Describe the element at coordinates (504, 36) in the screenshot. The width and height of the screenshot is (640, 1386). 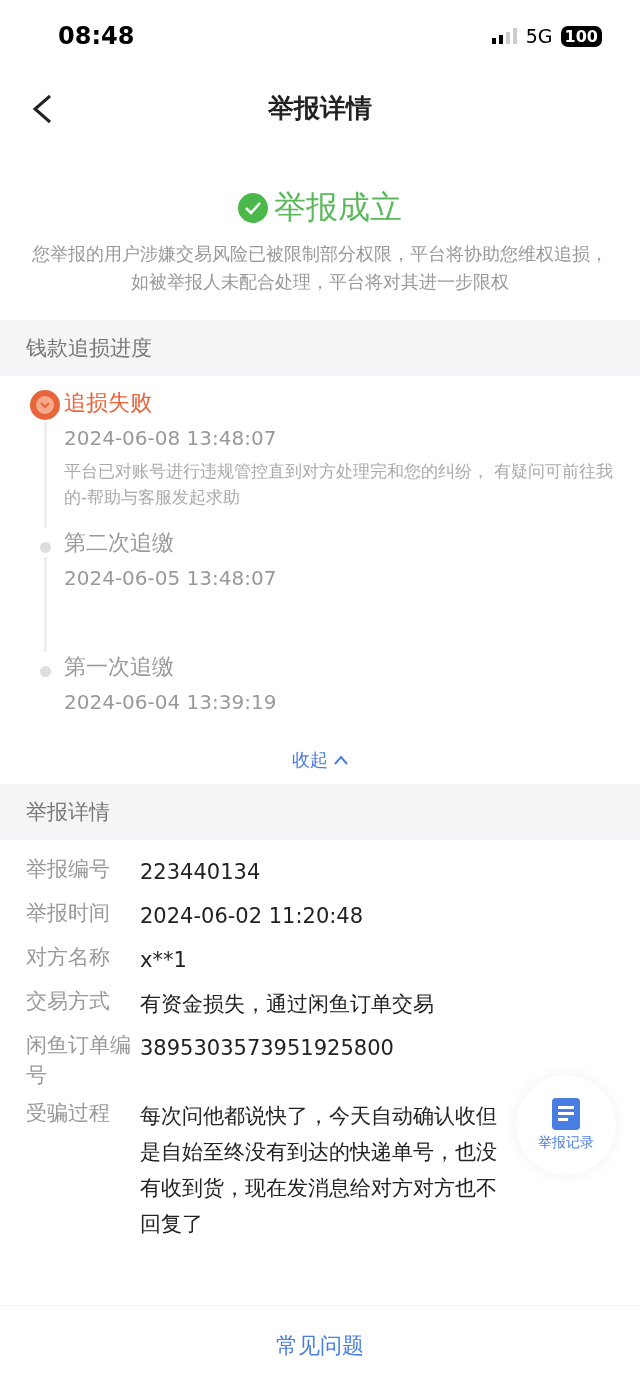
I see `signal-icon` at that location.